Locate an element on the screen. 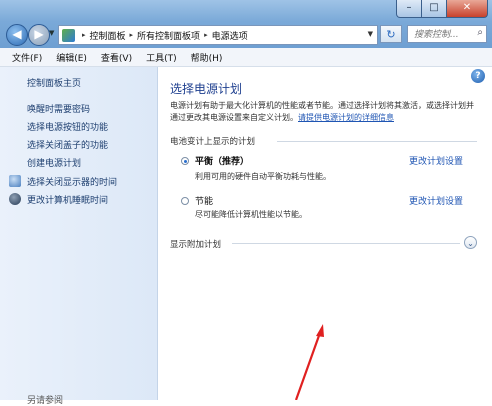 This screenshot has width=492, height=406. red-arrow-annotation is located at coordinates (309, 362).